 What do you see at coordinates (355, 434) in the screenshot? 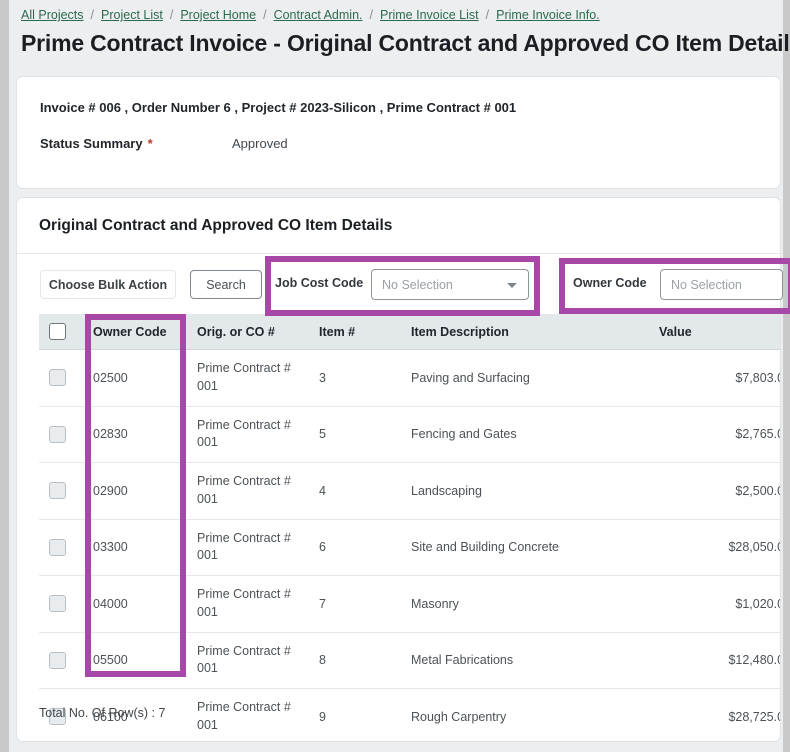
I see `cell-item-no: 5` at bounding box center [355, 434].